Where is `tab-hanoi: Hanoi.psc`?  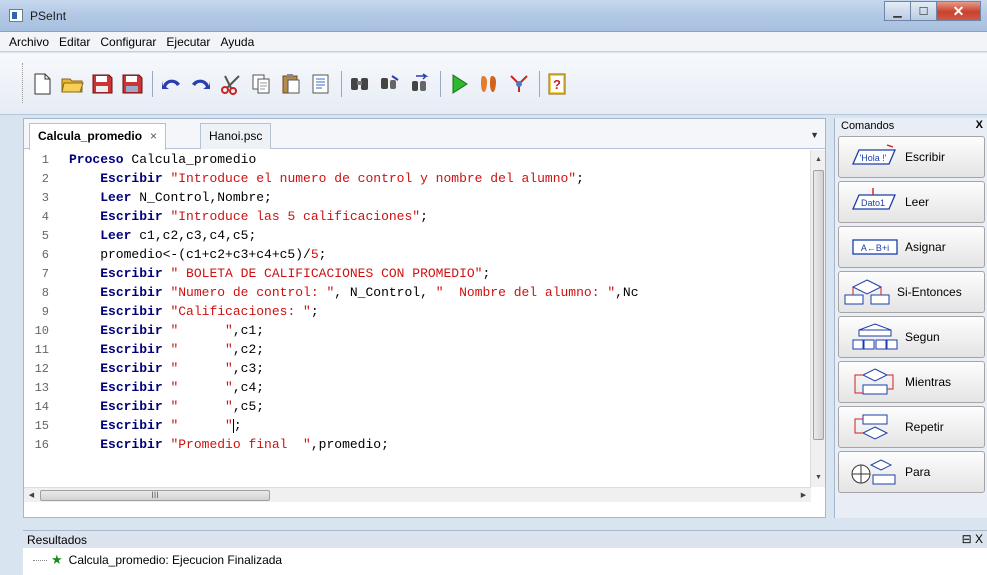 tab-hanoi: Hanoi.psc is located at coordinates (236, 136).